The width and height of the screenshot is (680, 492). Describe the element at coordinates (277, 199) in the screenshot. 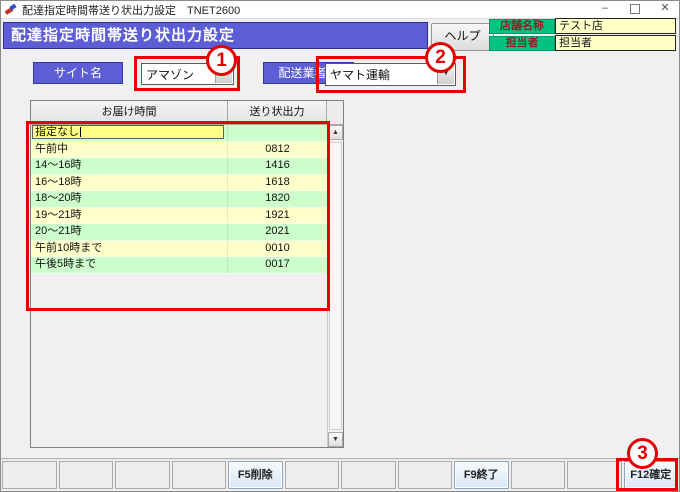

I see `code-cell: 1820` at that location.